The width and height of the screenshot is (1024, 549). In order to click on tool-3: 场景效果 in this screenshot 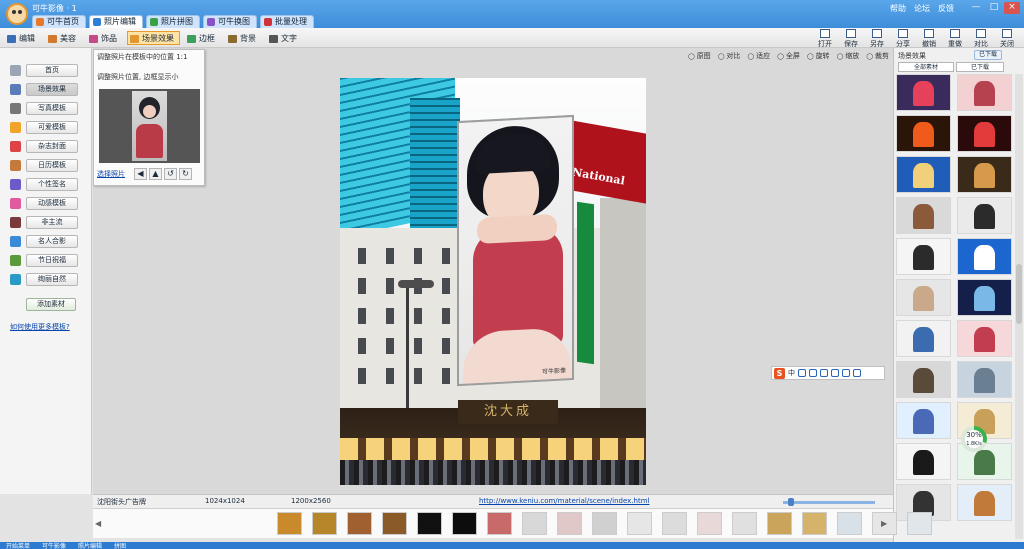, I will do `click(153, 38)`.